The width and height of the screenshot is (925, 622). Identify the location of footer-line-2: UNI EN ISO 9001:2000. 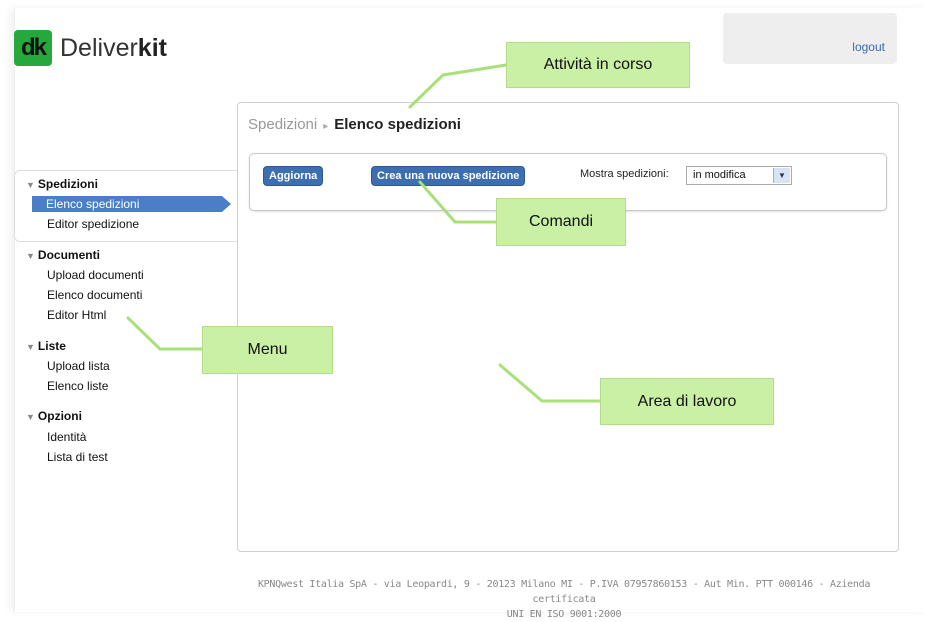
(564, 614).